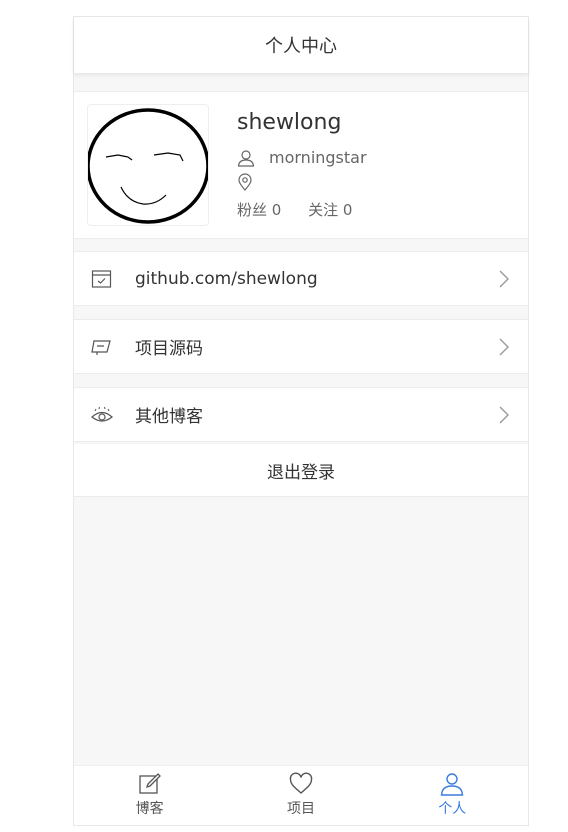 Image resolution: width=568 pixels, height=832 pixels. I want to click on bottom-tab-bar: 博客 项目 个人, so click(301, 795).